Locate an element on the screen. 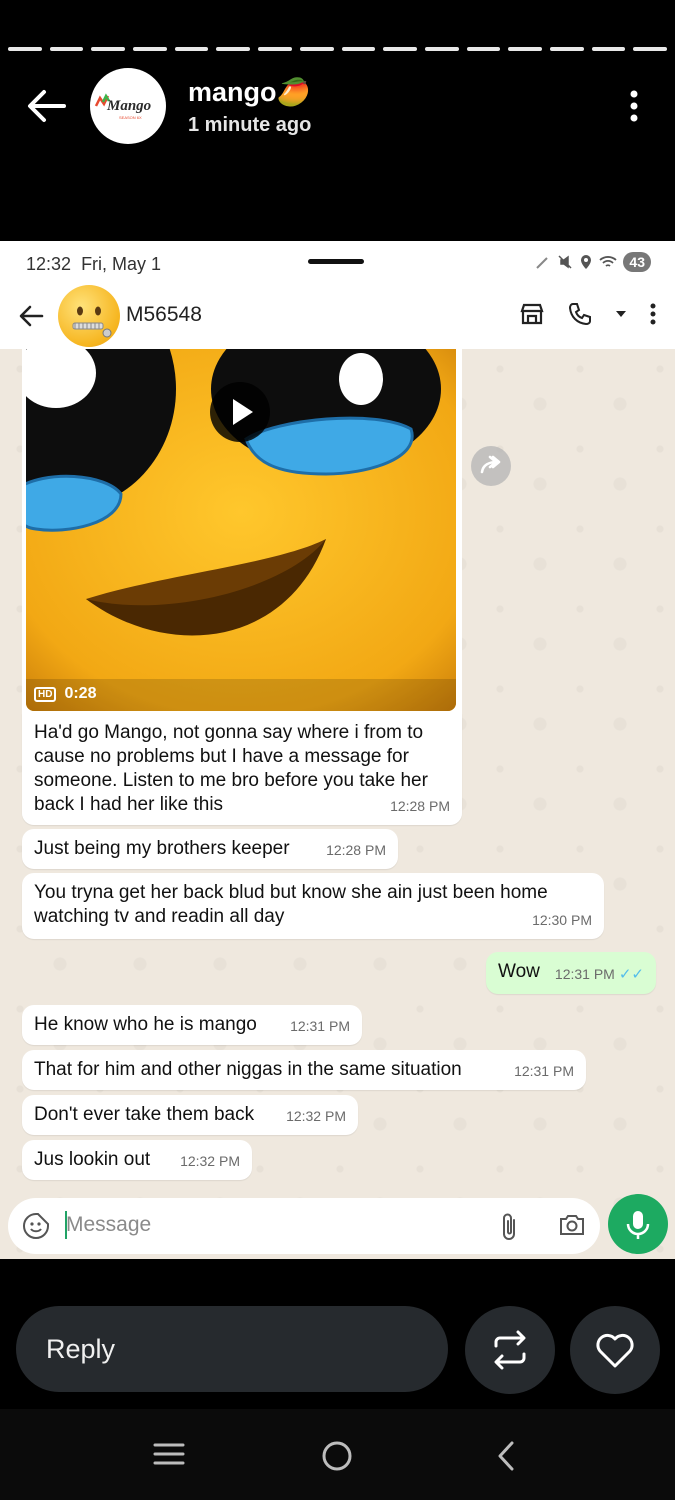 This screenshot has height=1500, width=675. message-time: 12:31 PM ✓✓ is located at coordinates (599, 974).